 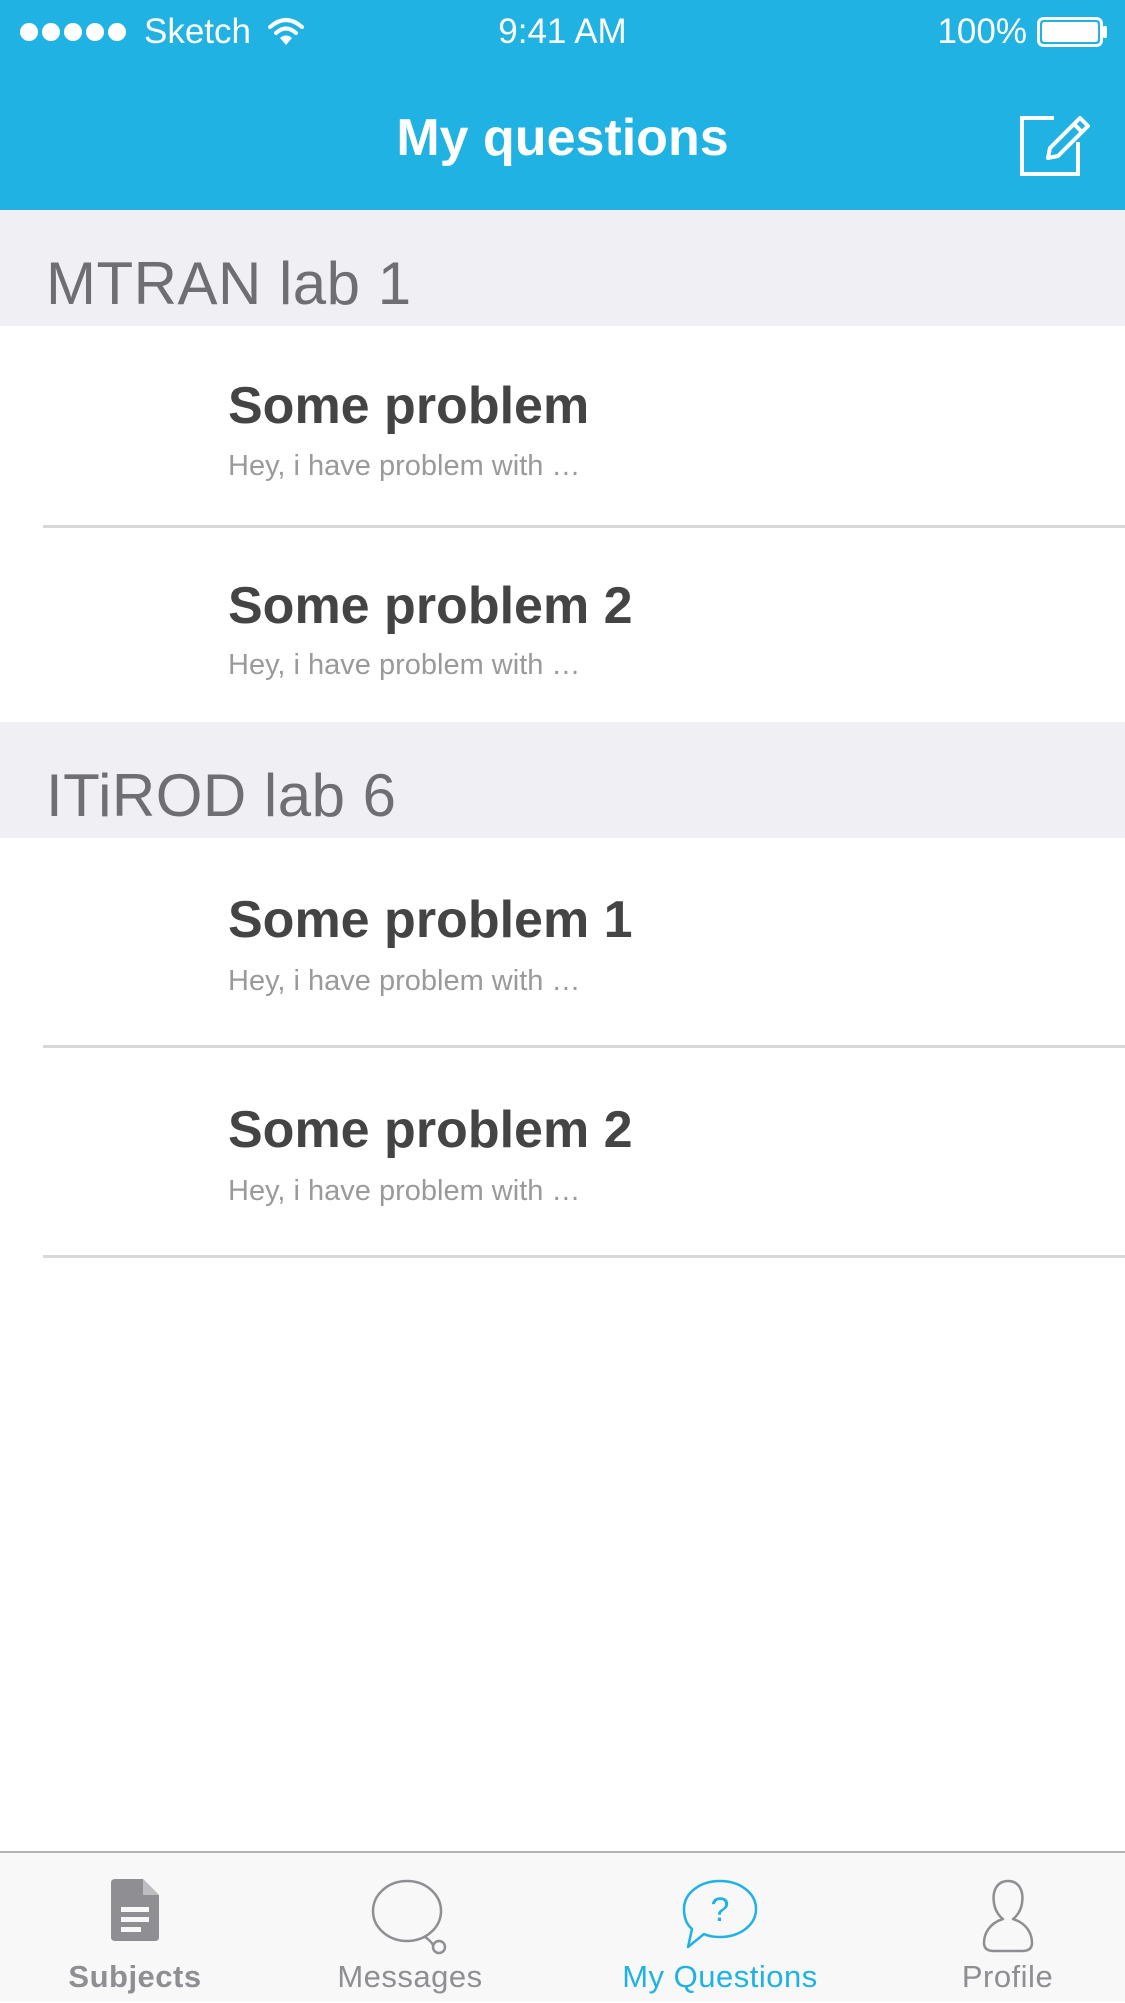 I want to click on tab-label: Subjects, so click(x=135, y=1976).